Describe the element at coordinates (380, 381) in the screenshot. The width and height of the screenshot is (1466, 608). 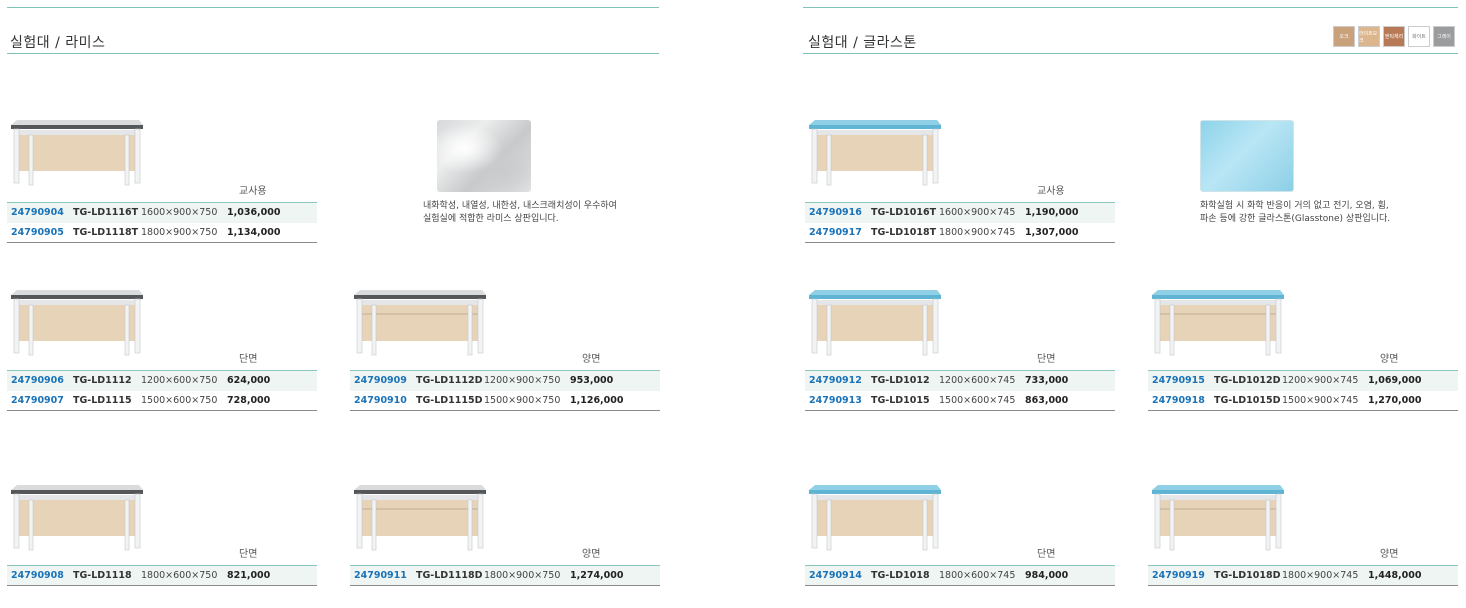
I see `product-code: 24790909` at that location.